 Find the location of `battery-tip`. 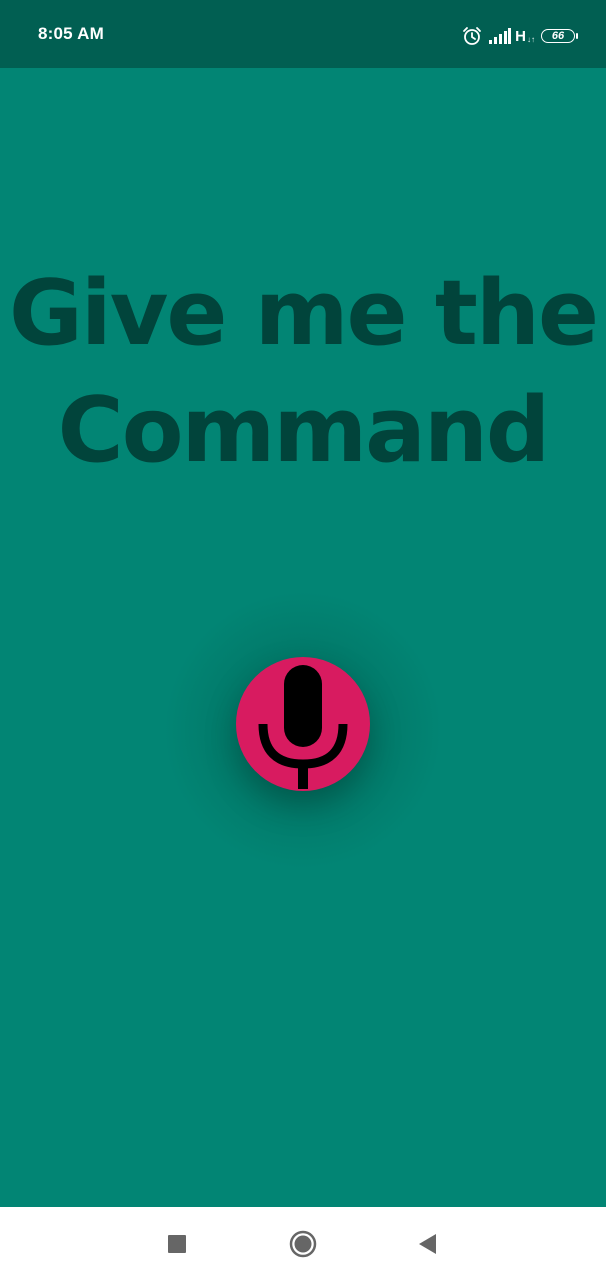

battery-tip is located at coordinates (577, 36).